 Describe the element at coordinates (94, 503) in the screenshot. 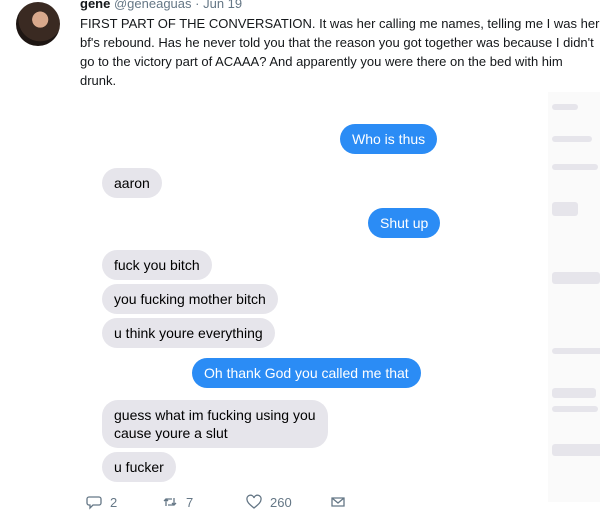

I see `reply-icon` at that location.